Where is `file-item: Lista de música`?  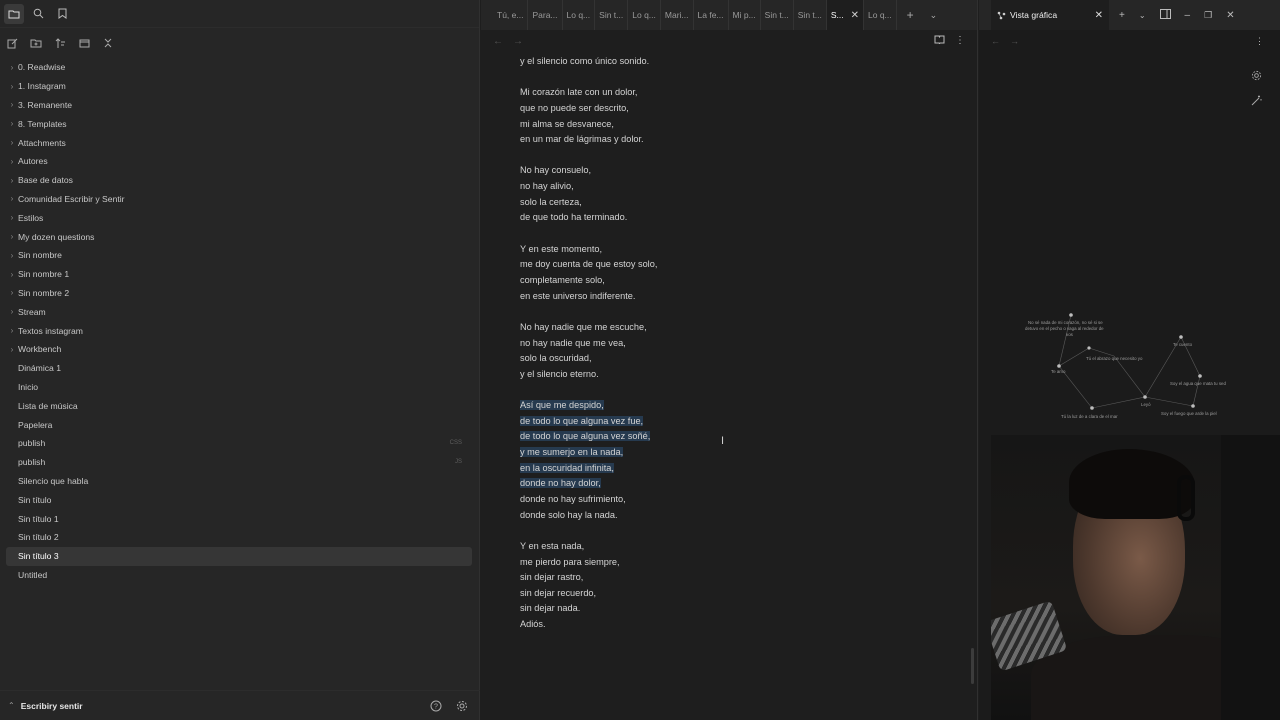
file-item: Lista de música is located at coordinates (239, 405).